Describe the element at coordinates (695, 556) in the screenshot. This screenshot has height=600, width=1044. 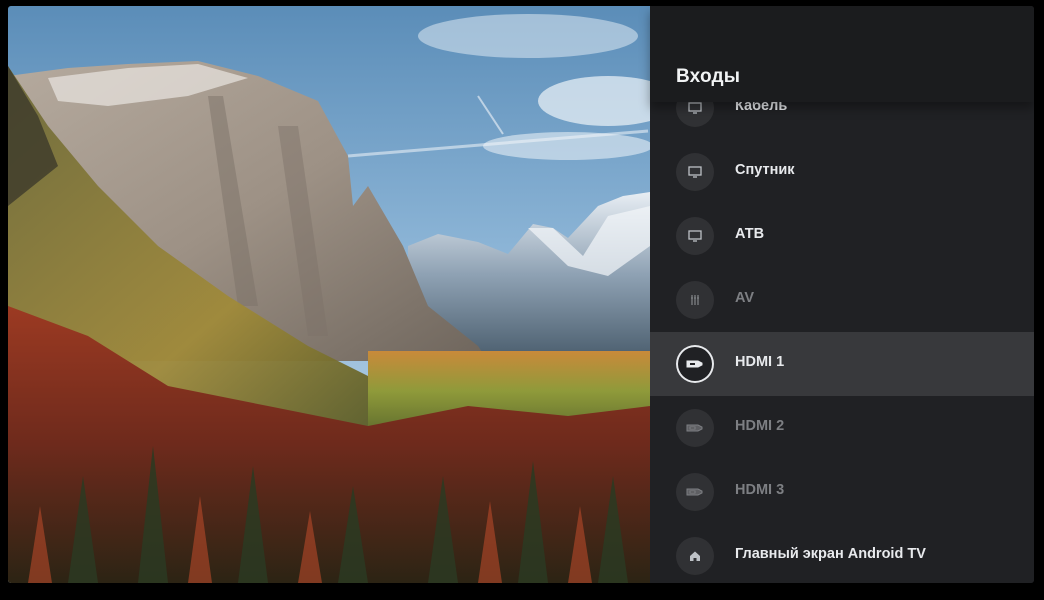
I see `home-icon` at that location.